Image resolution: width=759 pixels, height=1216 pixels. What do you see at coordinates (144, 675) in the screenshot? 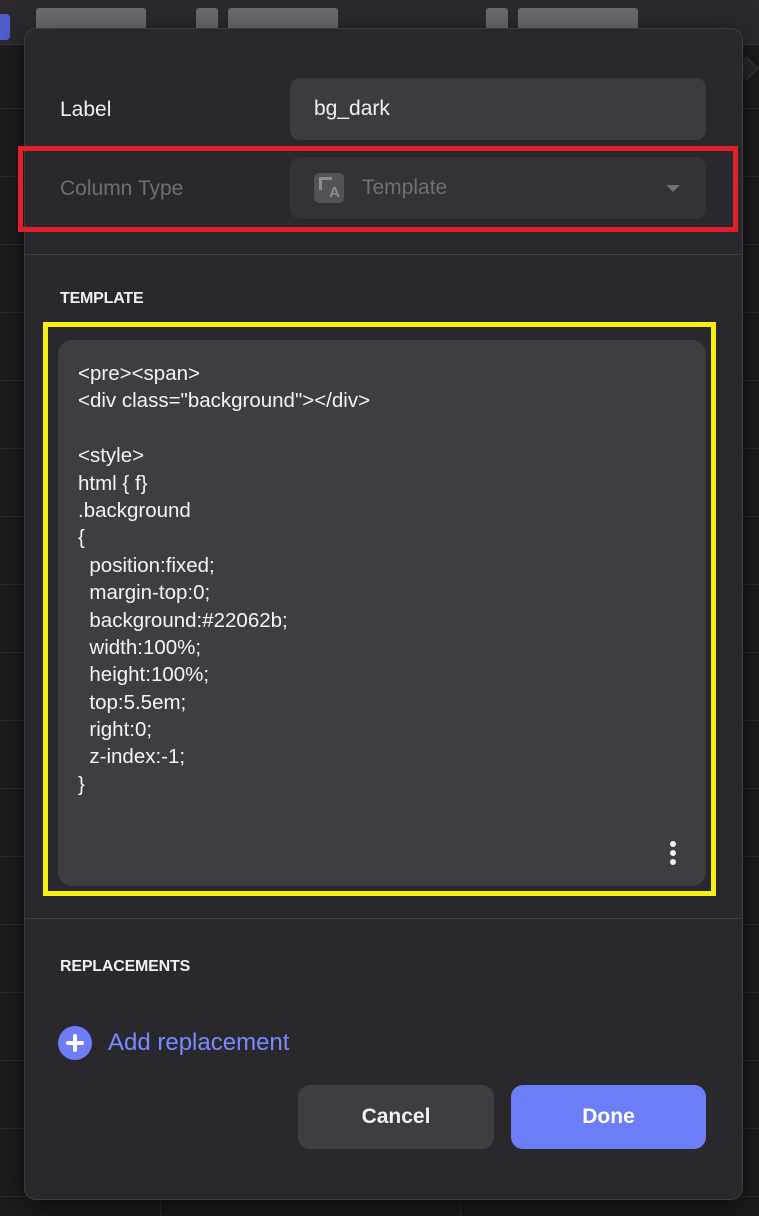
I see `template-code-line: height:100%;` at bounding box center [144, 675].